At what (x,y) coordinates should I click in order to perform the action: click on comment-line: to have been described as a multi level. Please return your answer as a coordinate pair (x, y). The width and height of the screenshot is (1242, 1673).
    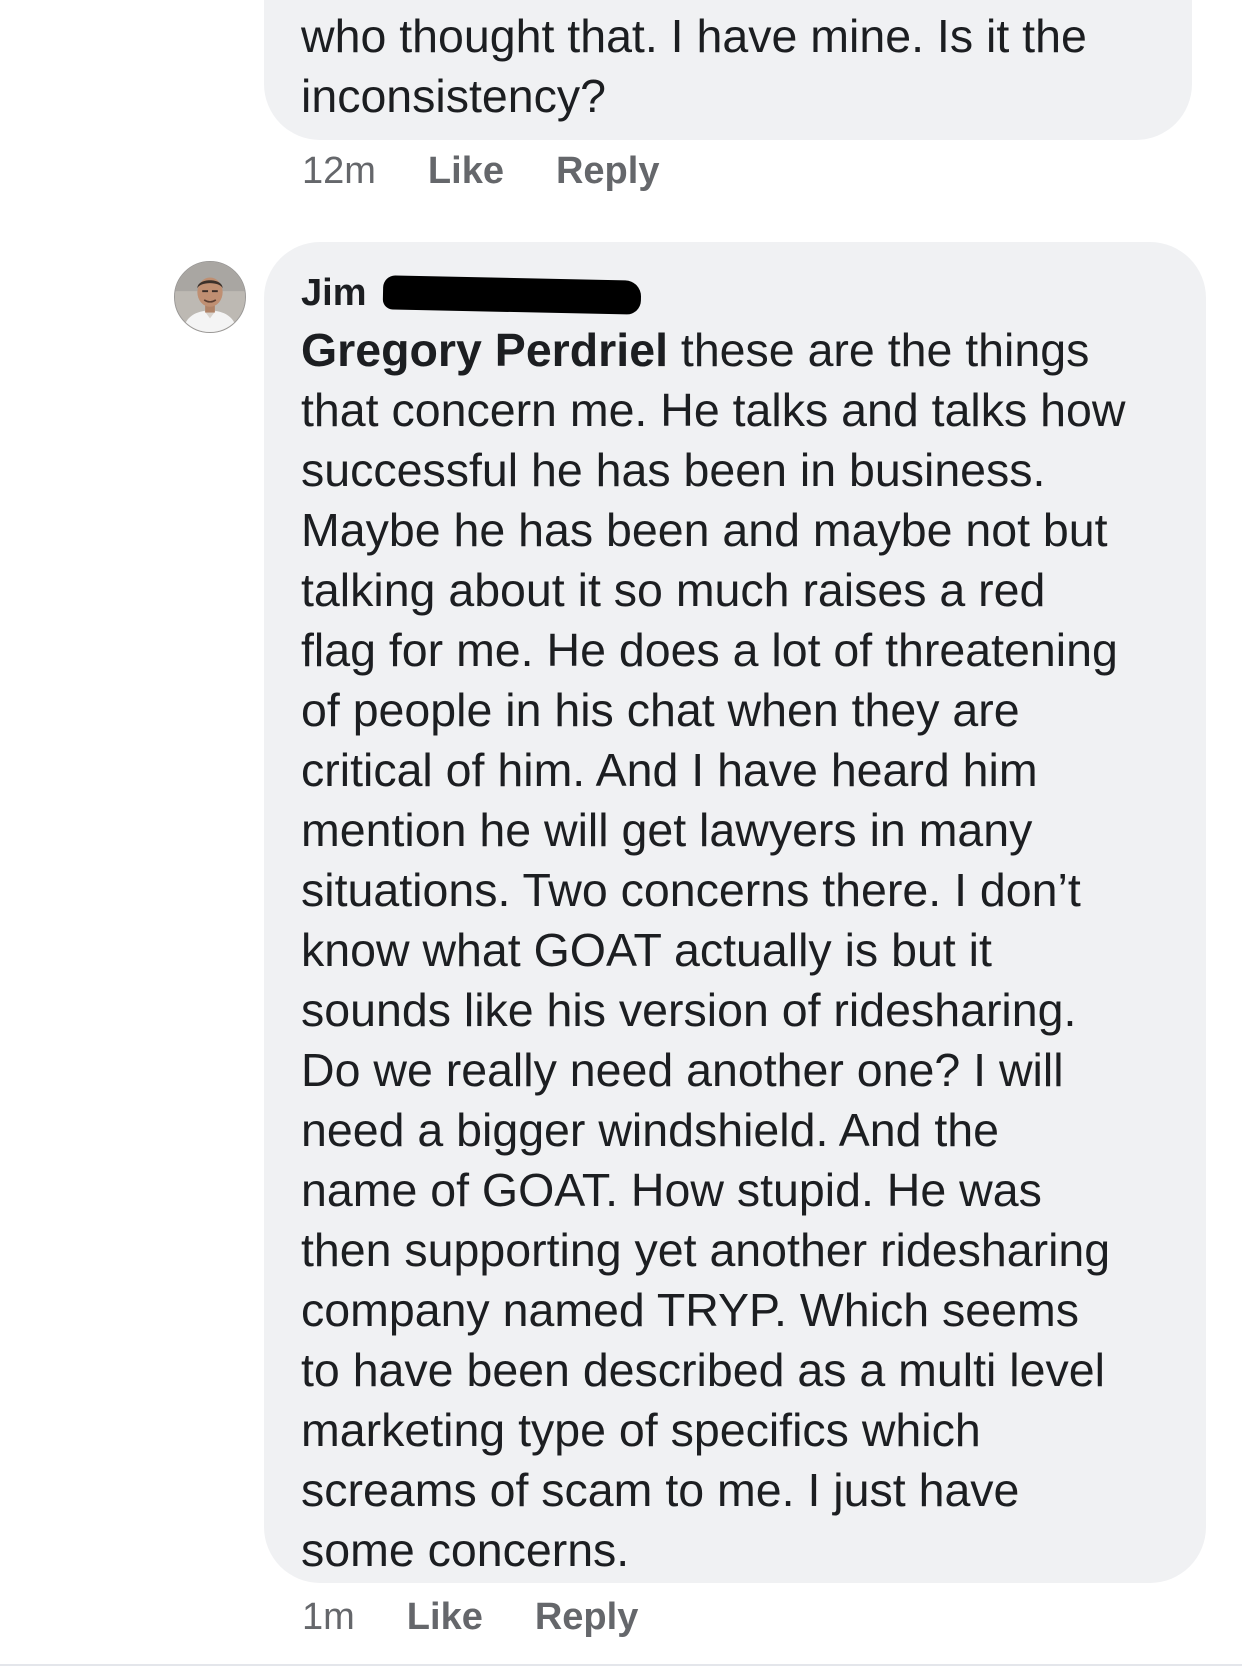
    Looking at the image, I should click on (703, 1370).